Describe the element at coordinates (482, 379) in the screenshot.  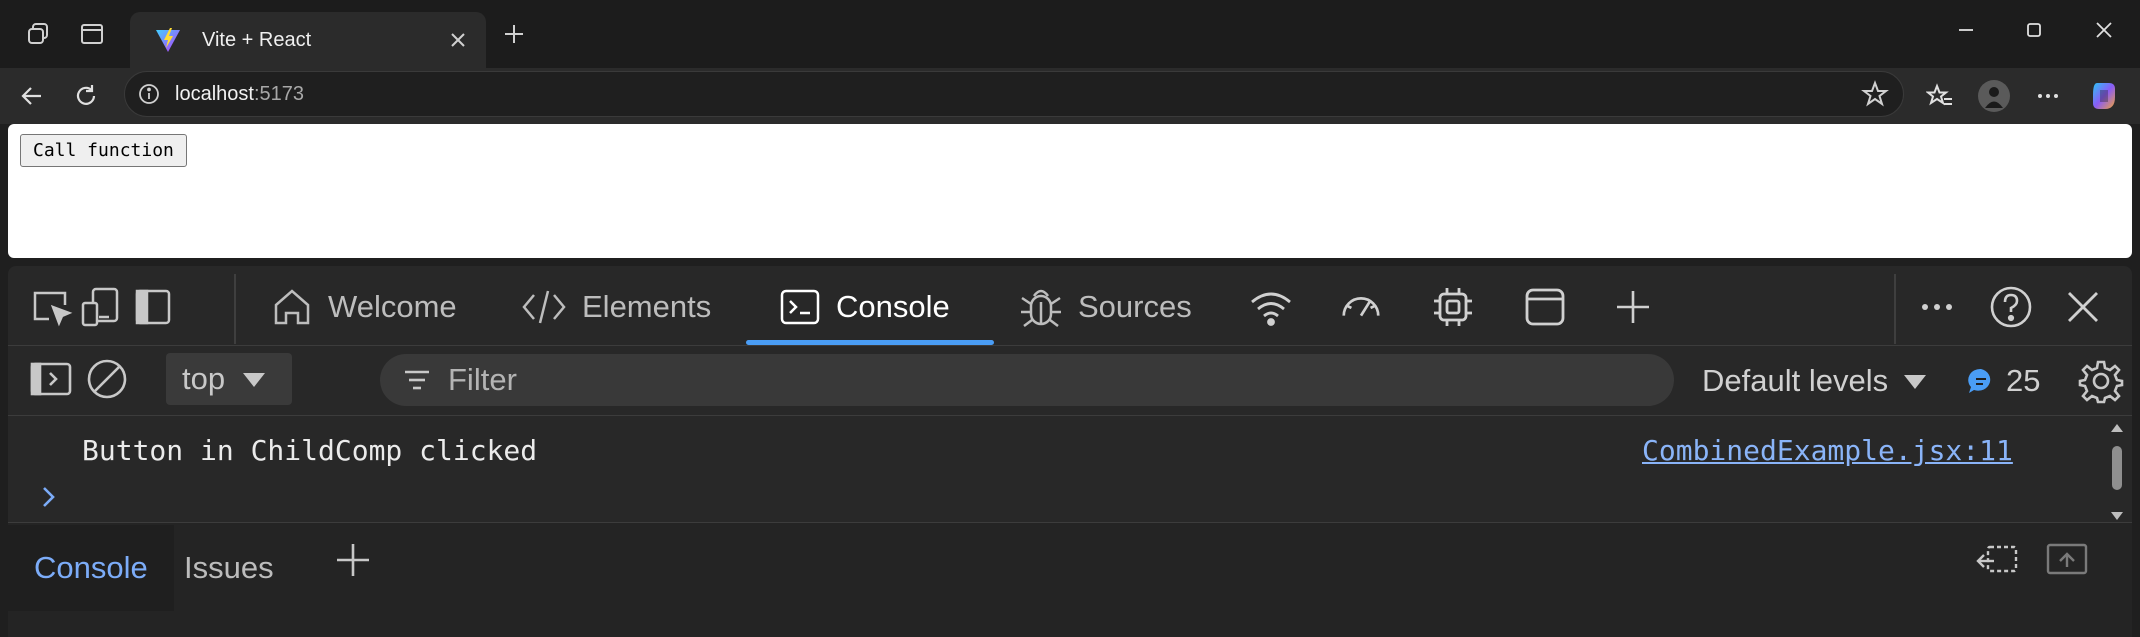
I see `filter-placeholder: Filter` at that location.